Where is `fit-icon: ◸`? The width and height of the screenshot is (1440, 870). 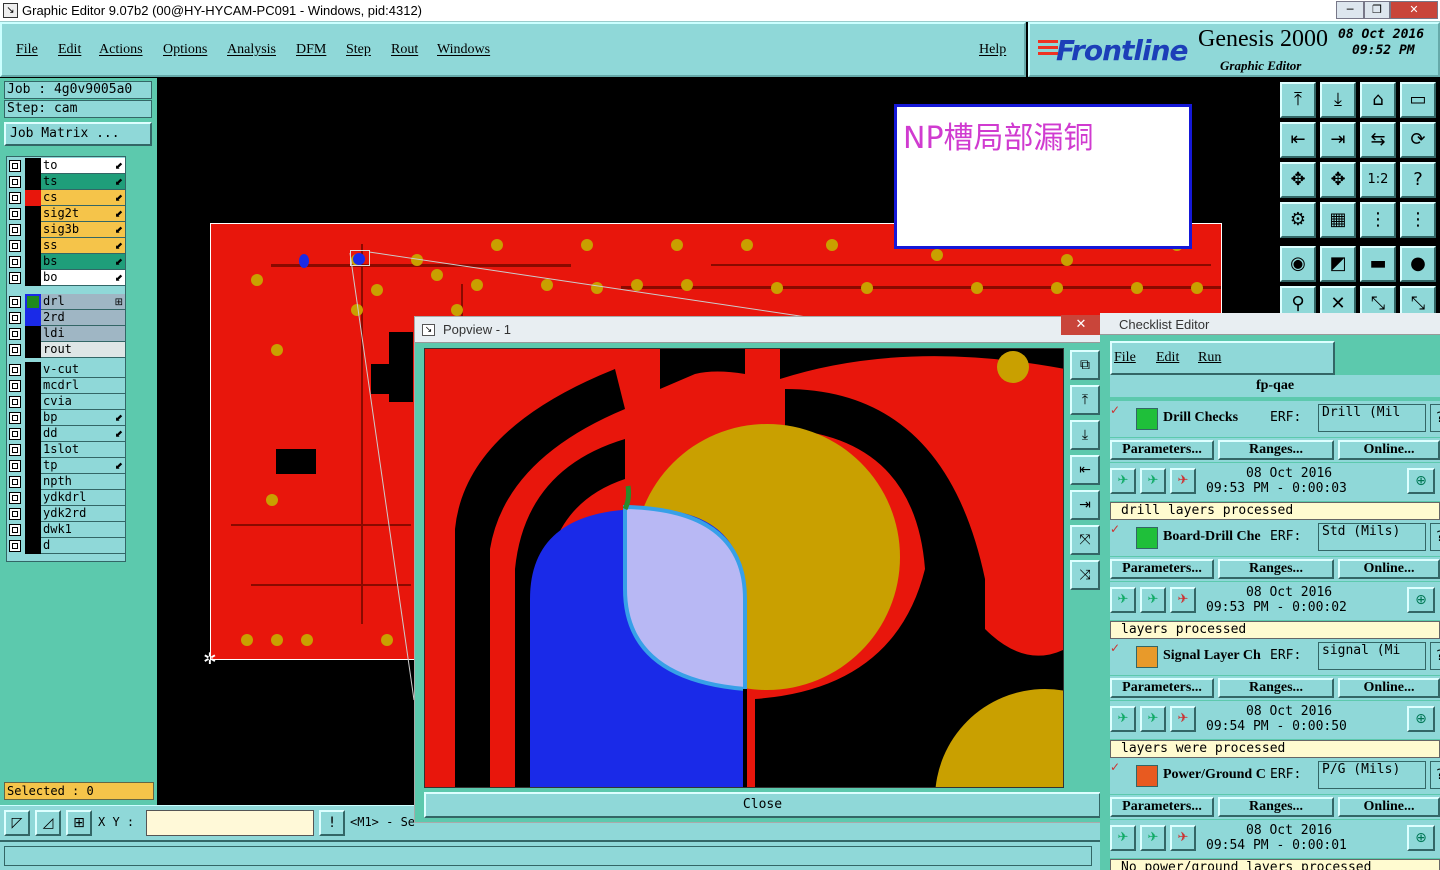 fit-icon: ◸ is located at coordinates (17, 823).